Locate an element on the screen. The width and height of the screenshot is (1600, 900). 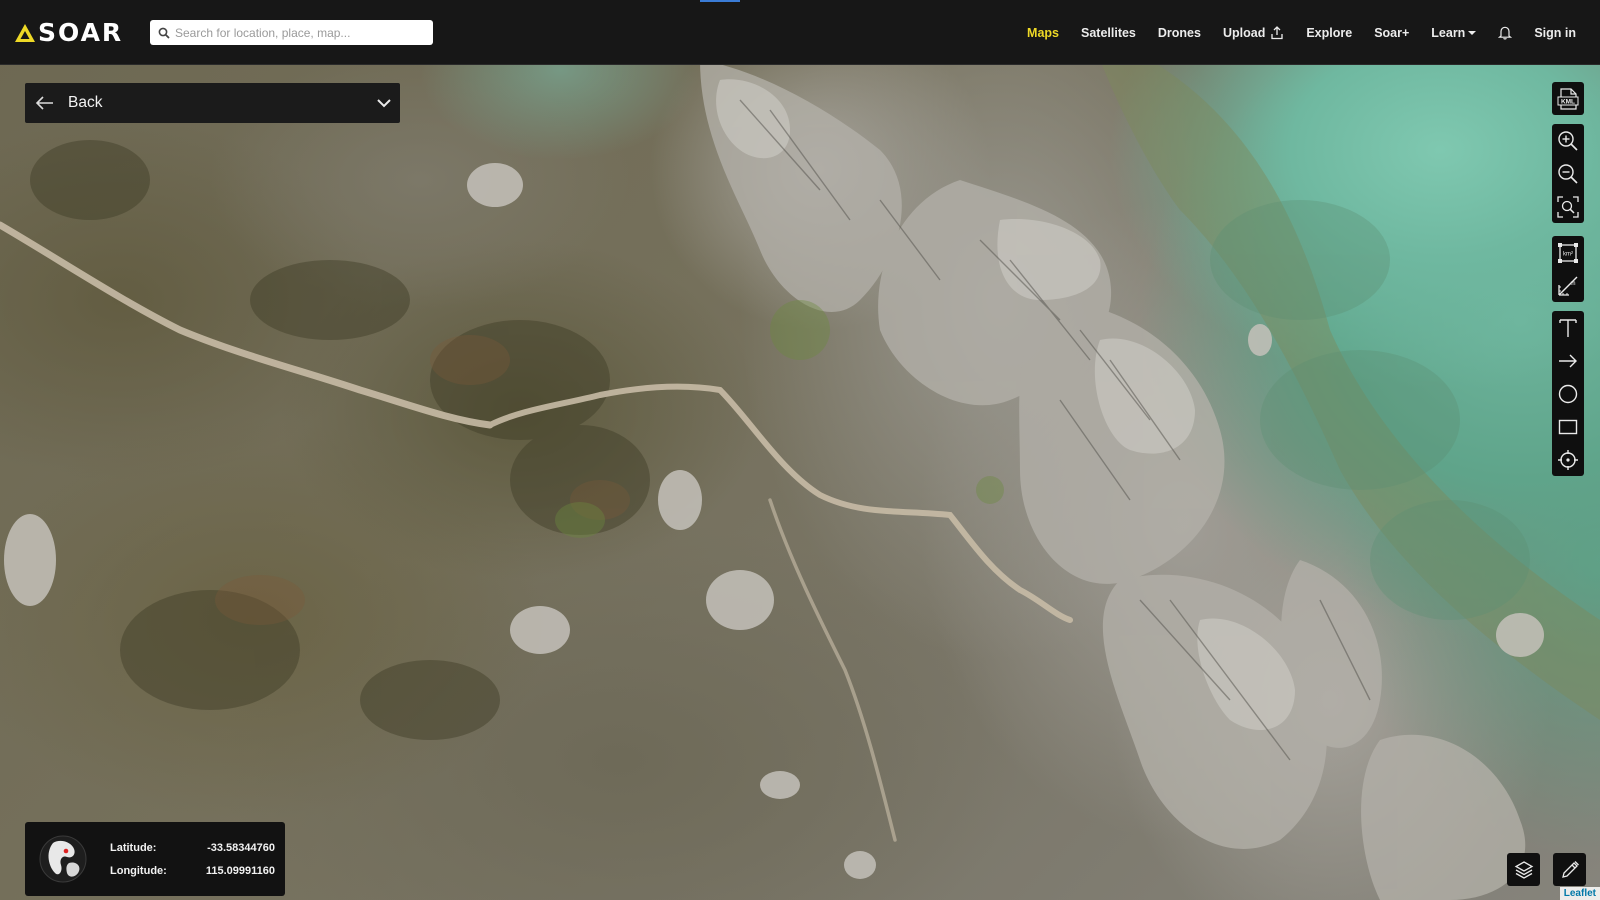
soar-logo: SOAR is located at coordinates (68, 33).